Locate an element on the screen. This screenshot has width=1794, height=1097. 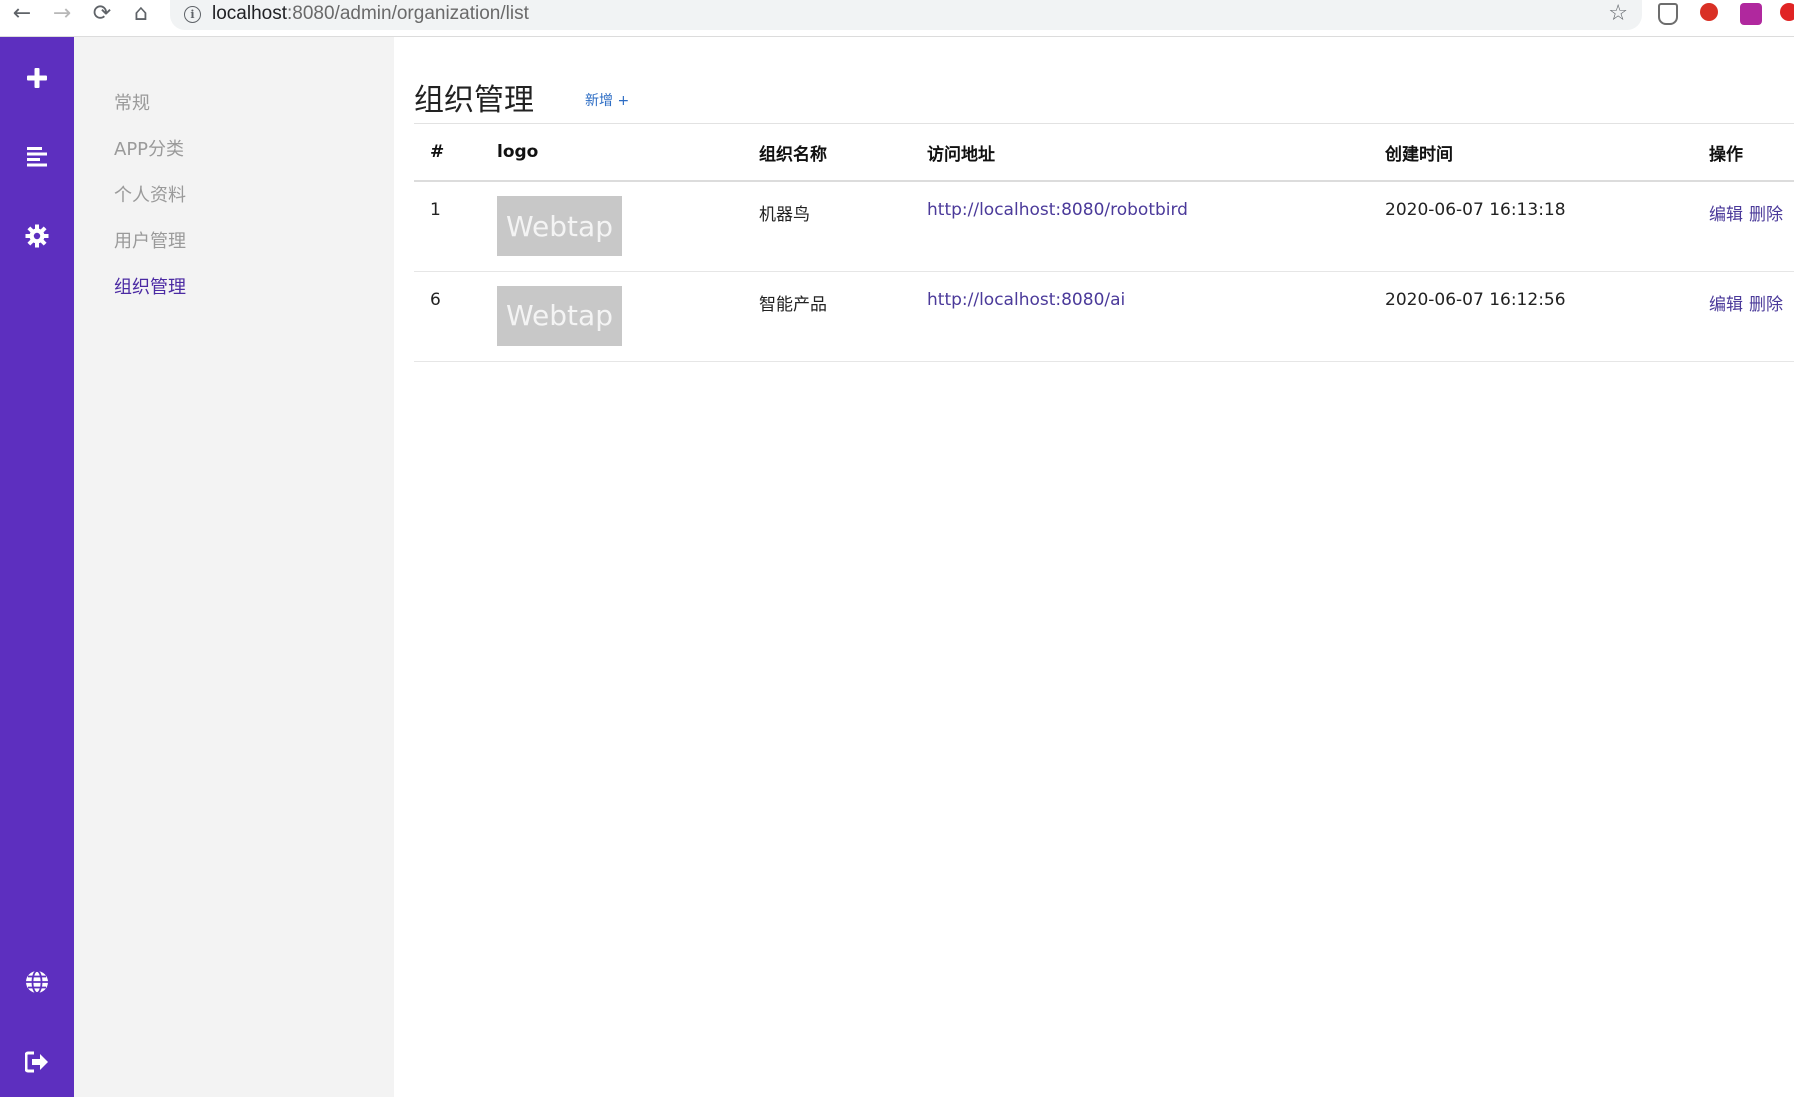
url-text: localhost:8080/admin/organization/list is located at coordinates (370, 14).